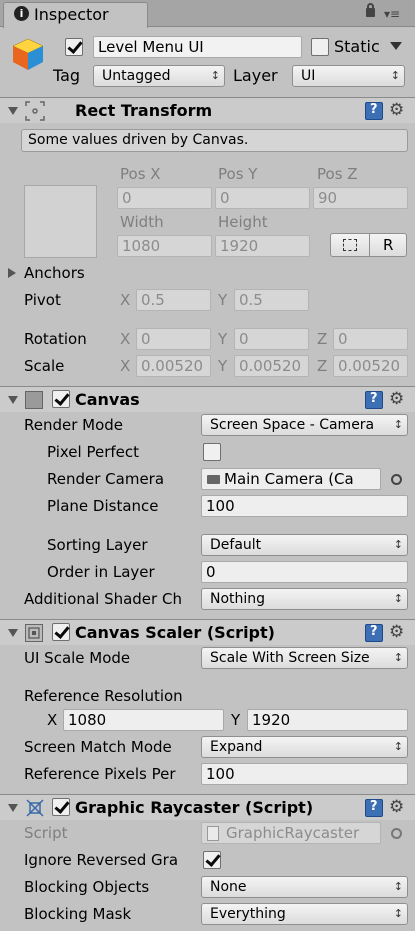  Describe the element at coordinates (44, 366) in the screenshot. I see `scale-label: Scale` at that location.